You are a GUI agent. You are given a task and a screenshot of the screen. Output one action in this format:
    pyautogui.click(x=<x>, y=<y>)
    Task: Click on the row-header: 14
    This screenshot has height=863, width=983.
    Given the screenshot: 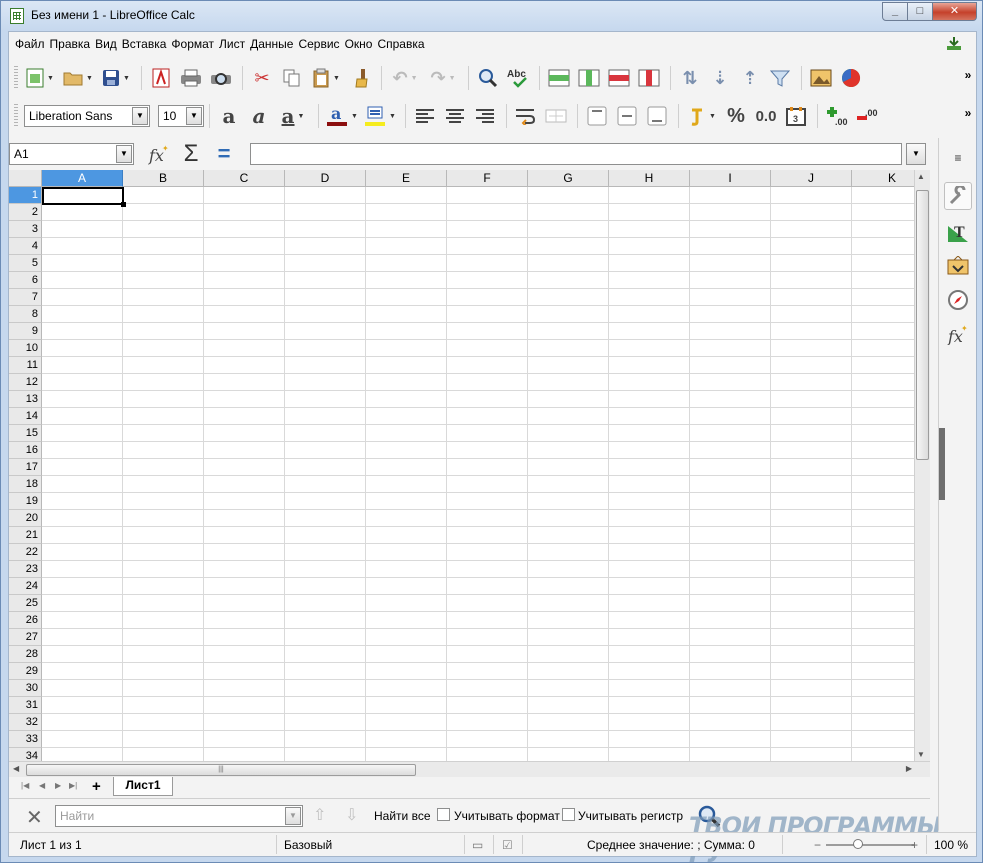 What is the action you would take?
    pyautogui.click(x=25, y=416)
    